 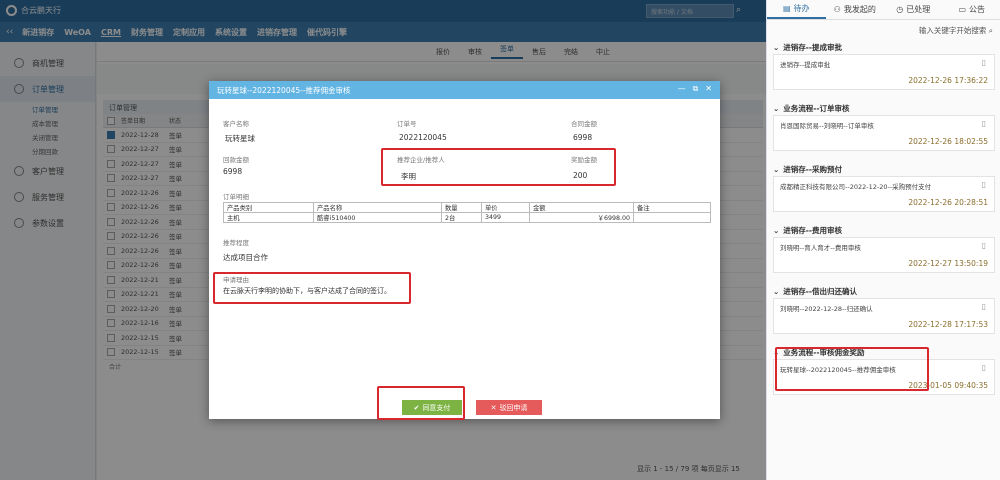 I want to click on todo-tabs: ▤ 待办 ⚇ 我发起的 ◷ 已处理 ▭ 公告, so click(x=883, y=10).